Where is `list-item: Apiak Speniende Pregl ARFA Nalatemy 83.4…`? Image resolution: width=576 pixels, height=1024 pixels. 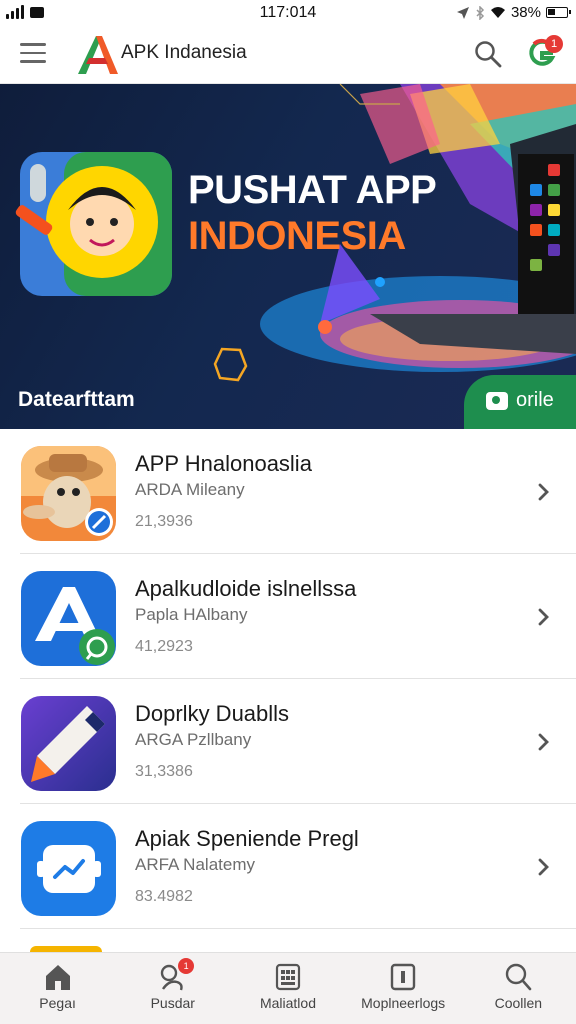
list-item: Apiak Speniende Pregl ARFA Nalatemy 83.4… is located at coordinates (288, 866).